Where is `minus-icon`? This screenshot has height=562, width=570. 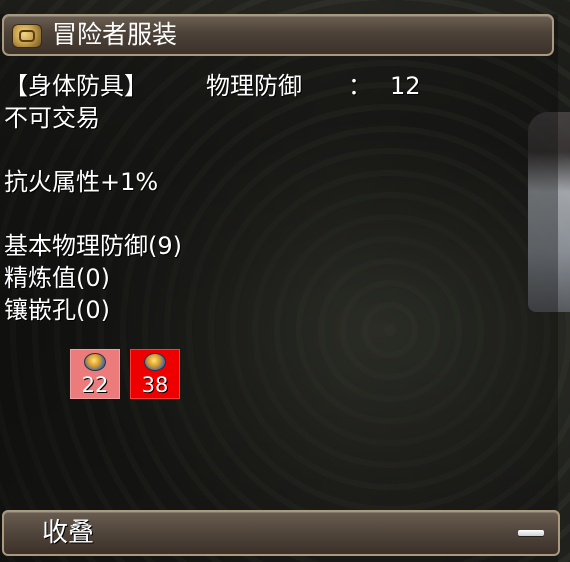 minus-icon is located at coordinates (531, 533).